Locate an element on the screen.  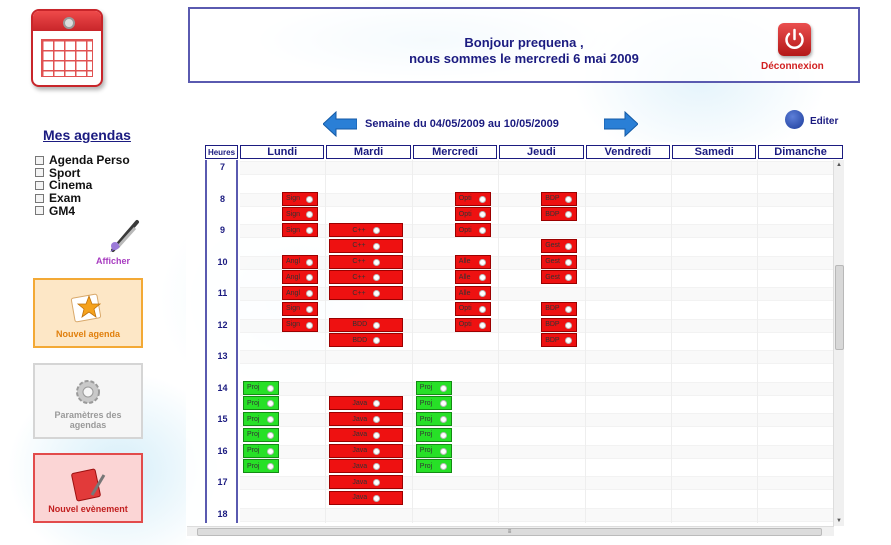
day-column-vendredi is located at coordinates (628, 341).